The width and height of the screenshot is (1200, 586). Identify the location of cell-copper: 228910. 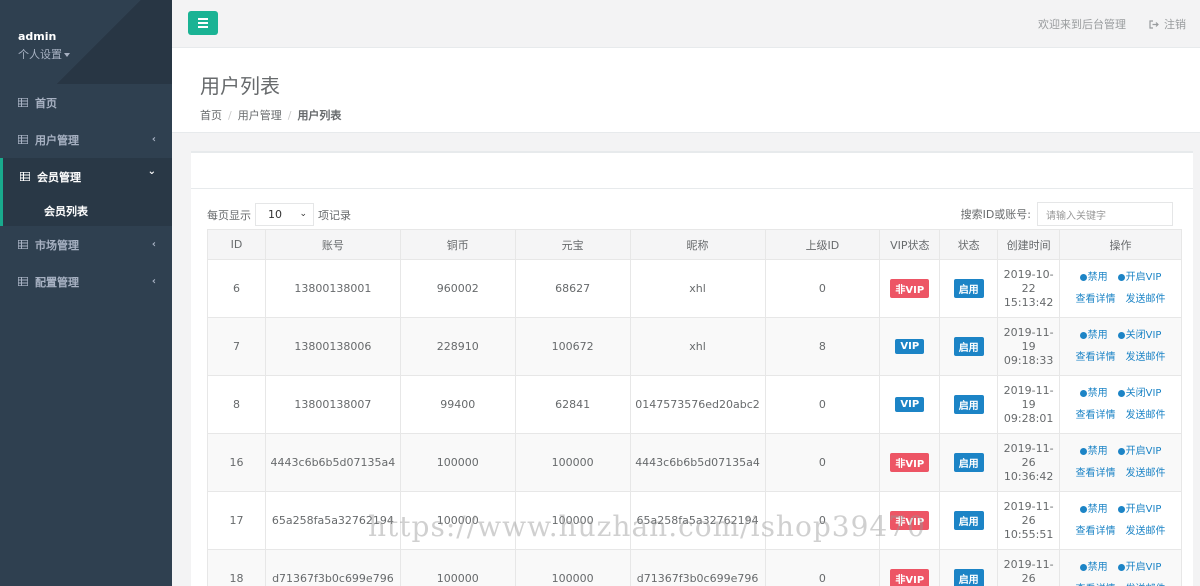
(457, 346).